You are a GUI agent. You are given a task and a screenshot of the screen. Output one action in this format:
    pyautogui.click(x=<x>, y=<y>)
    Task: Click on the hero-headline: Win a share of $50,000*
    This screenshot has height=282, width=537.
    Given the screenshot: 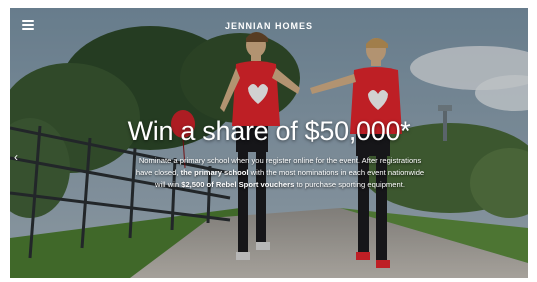 What is the action you would take?
    pyautogui.click(x=269, y=131)
    